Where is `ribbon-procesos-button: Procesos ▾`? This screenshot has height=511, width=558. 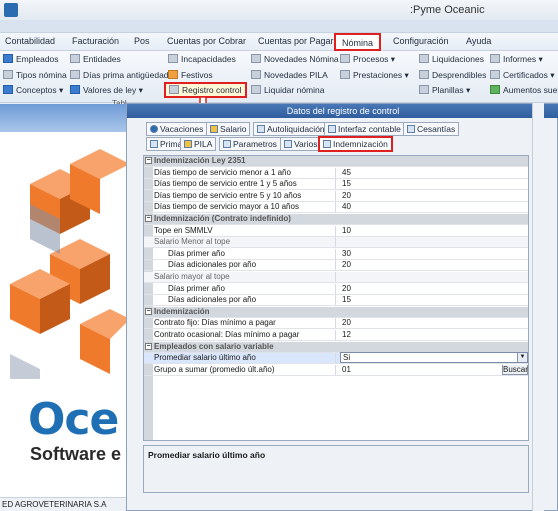
ribbon-procesos-button: Procesos ▾ is located at coordinates (367, 59).